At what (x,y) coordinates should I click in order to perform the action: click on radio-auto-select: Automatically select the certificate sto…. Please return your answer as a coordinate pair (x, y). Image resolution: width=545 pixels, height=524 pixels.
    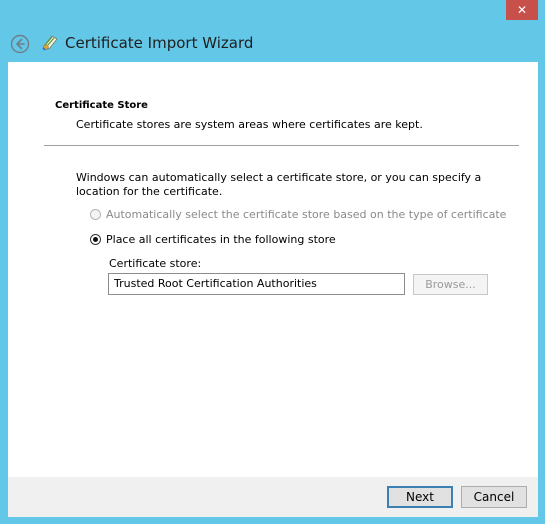
    Looking at the image, I should click on (298, 214).